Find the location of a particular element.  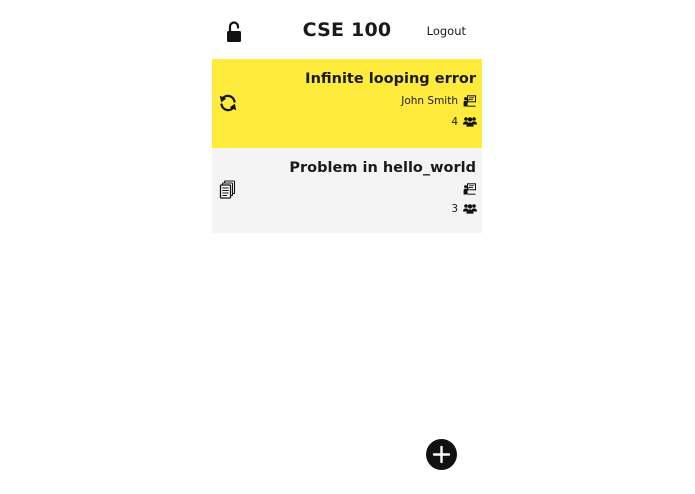

header-bar: CSE 100 Logout is located at coordinates (347, 32).